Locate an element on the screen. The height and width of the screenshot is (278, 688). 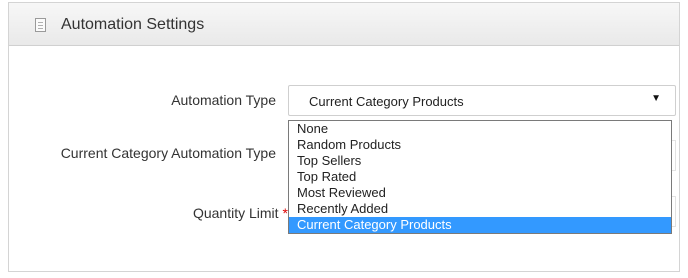
automation-type-label: Automation Type is located at coordinates (223, 100).